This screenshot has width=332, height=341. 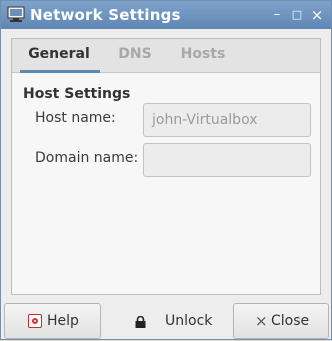 I want to click on tab-general: General, so click(x=59, y=56).